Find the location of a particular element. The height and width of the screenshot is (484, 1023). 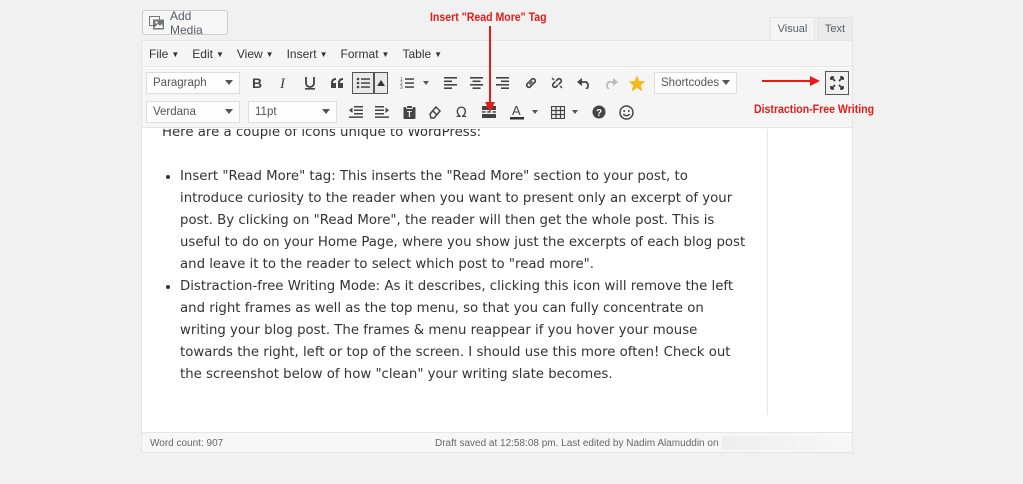

bold-icon: B is located at coordinates (257, 83).